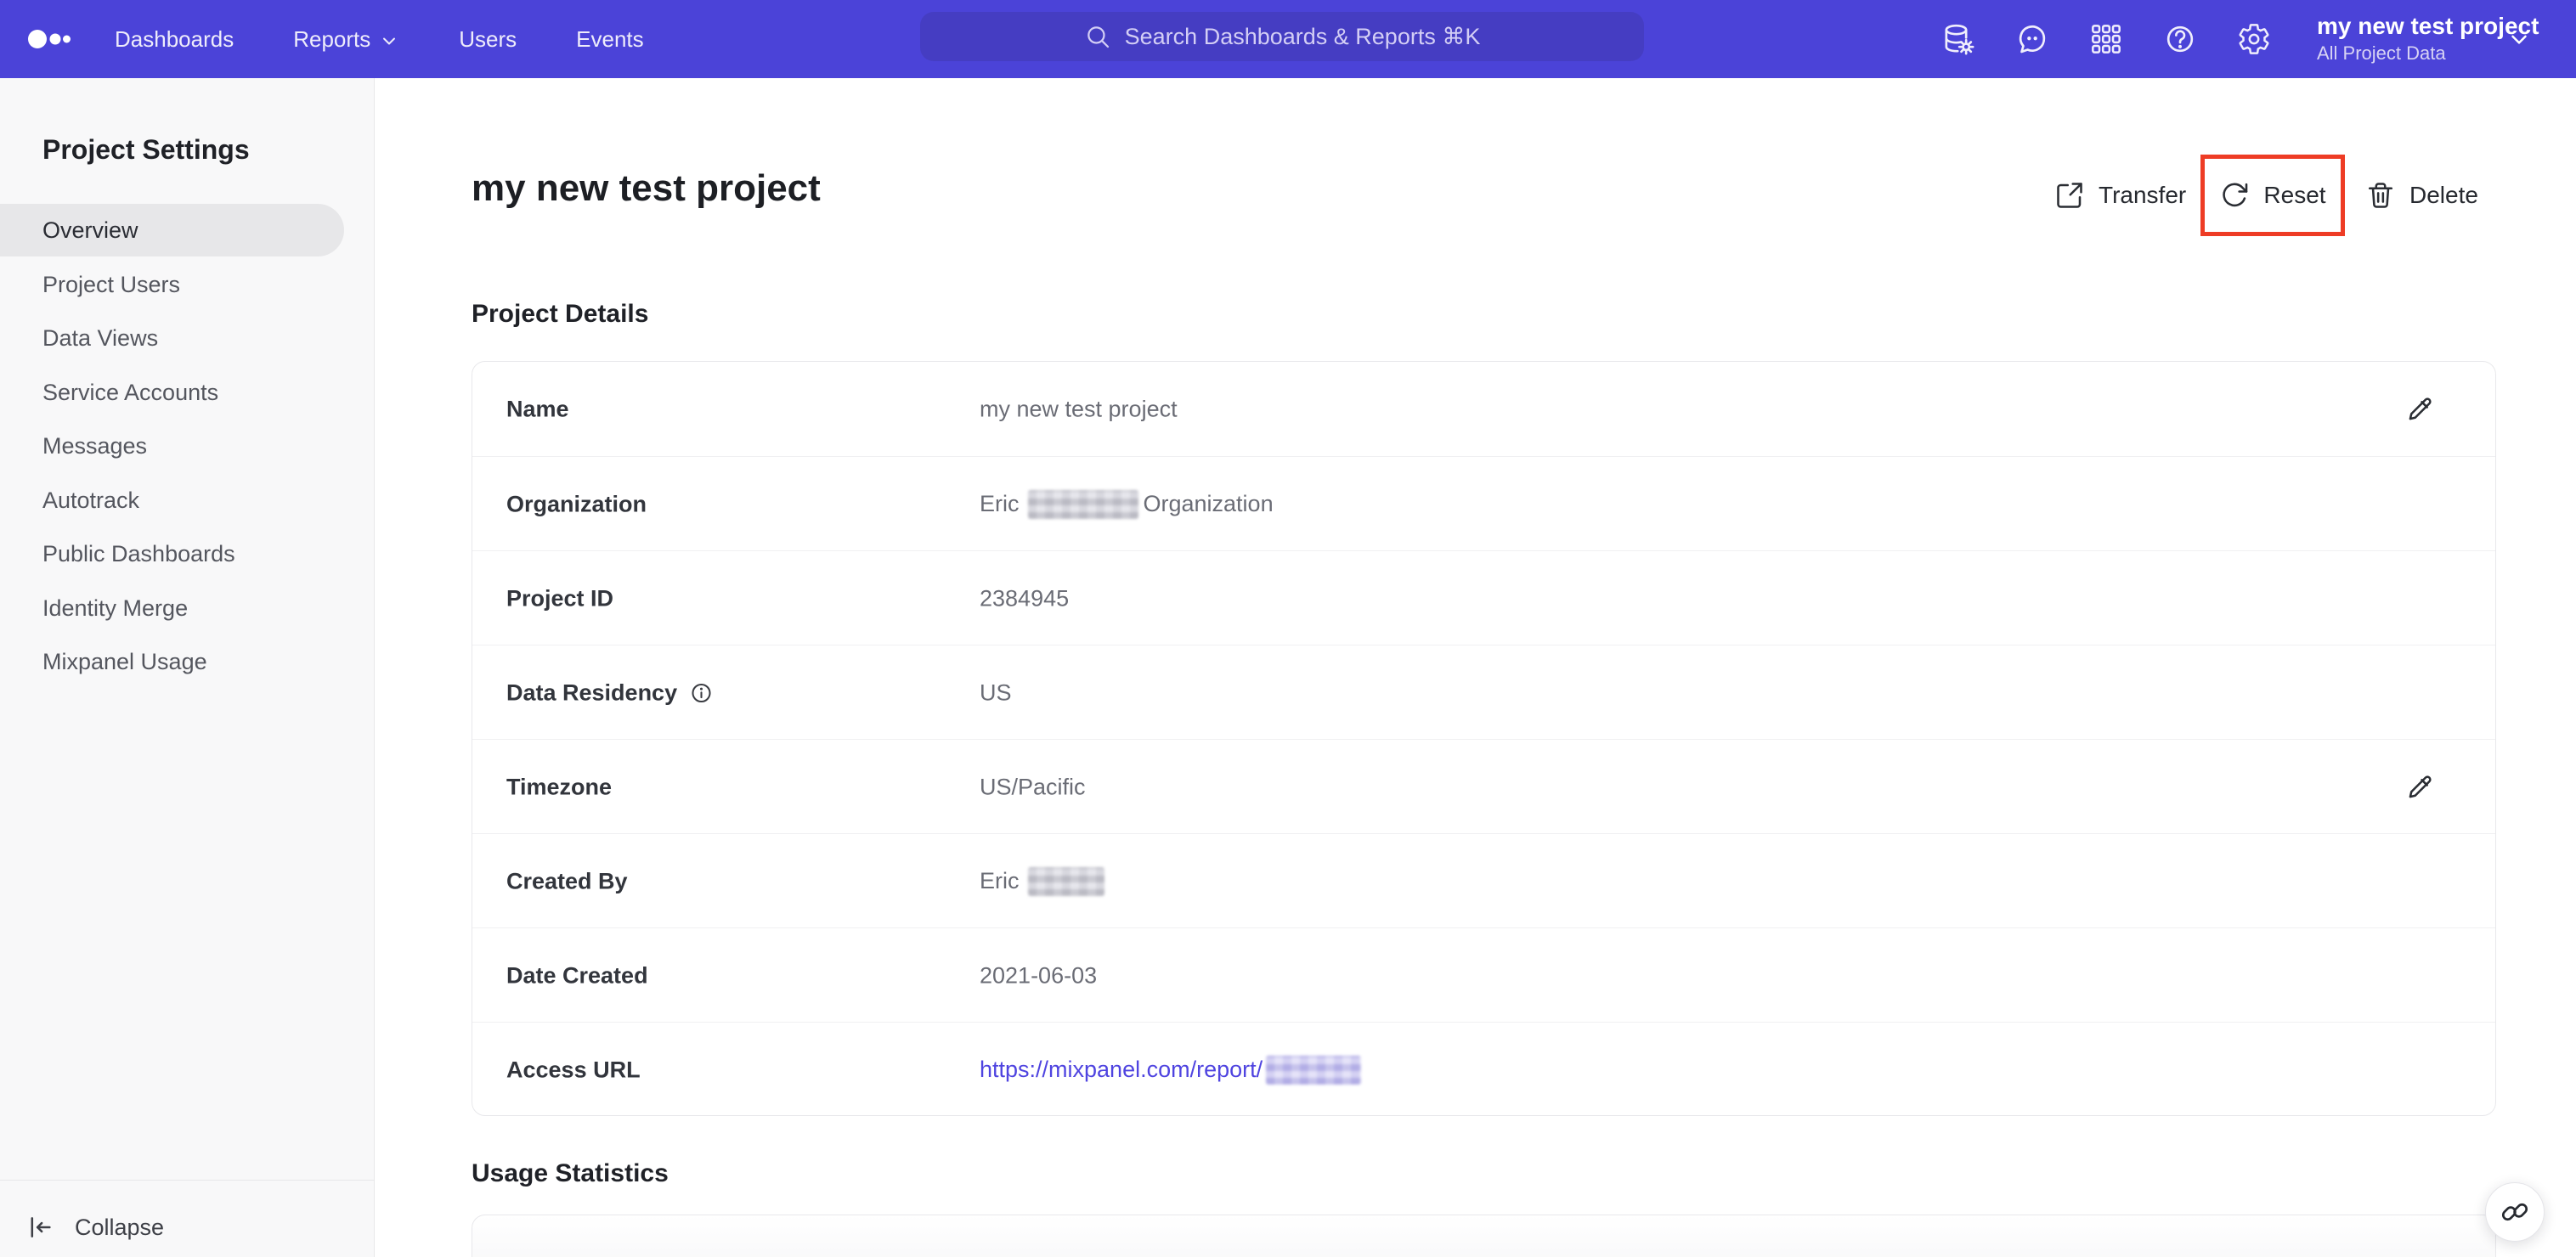 The image size is (2576, 1257). Describe the element at coordinates (1483, 693) in the screenshot. I see `detail-row-data-residency: Data Residency US` at that location.